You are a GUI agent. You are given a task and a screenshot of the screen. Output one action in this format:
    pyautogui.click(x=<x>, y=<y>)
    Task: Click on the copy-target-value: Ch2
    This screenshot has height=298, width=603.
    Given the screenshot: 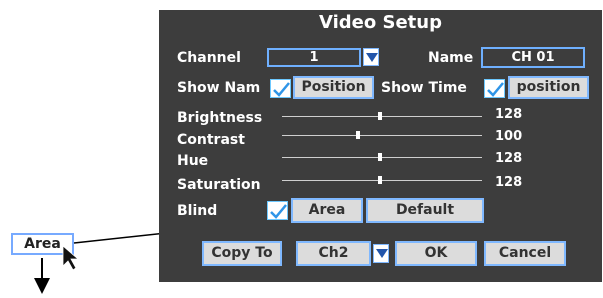 What is the action you would take?
    pyautogui.click(x=333, y=253)
    